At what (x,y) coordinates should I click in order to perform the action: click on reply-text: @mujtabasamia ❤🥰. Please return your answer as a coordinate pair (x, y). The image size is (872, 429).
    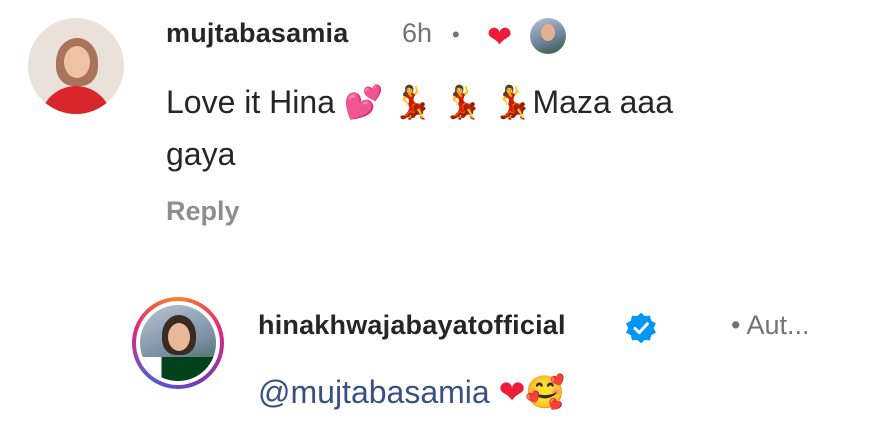
    Looking at the image, I should click on (411, 392).